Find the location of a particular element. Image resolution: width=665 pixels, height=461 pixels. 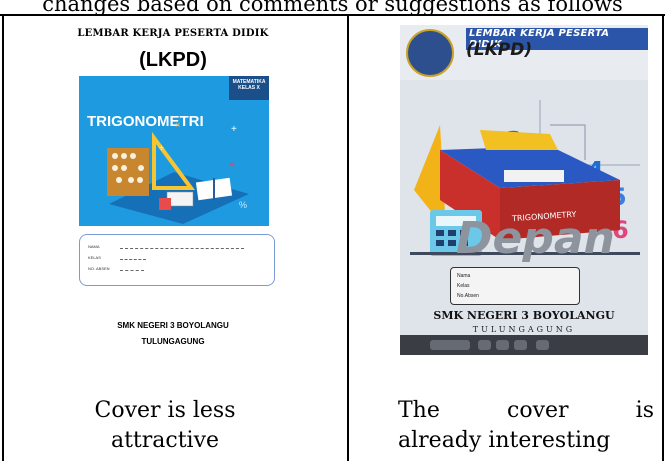

form-line-nama is located at coordinates (182, 246).